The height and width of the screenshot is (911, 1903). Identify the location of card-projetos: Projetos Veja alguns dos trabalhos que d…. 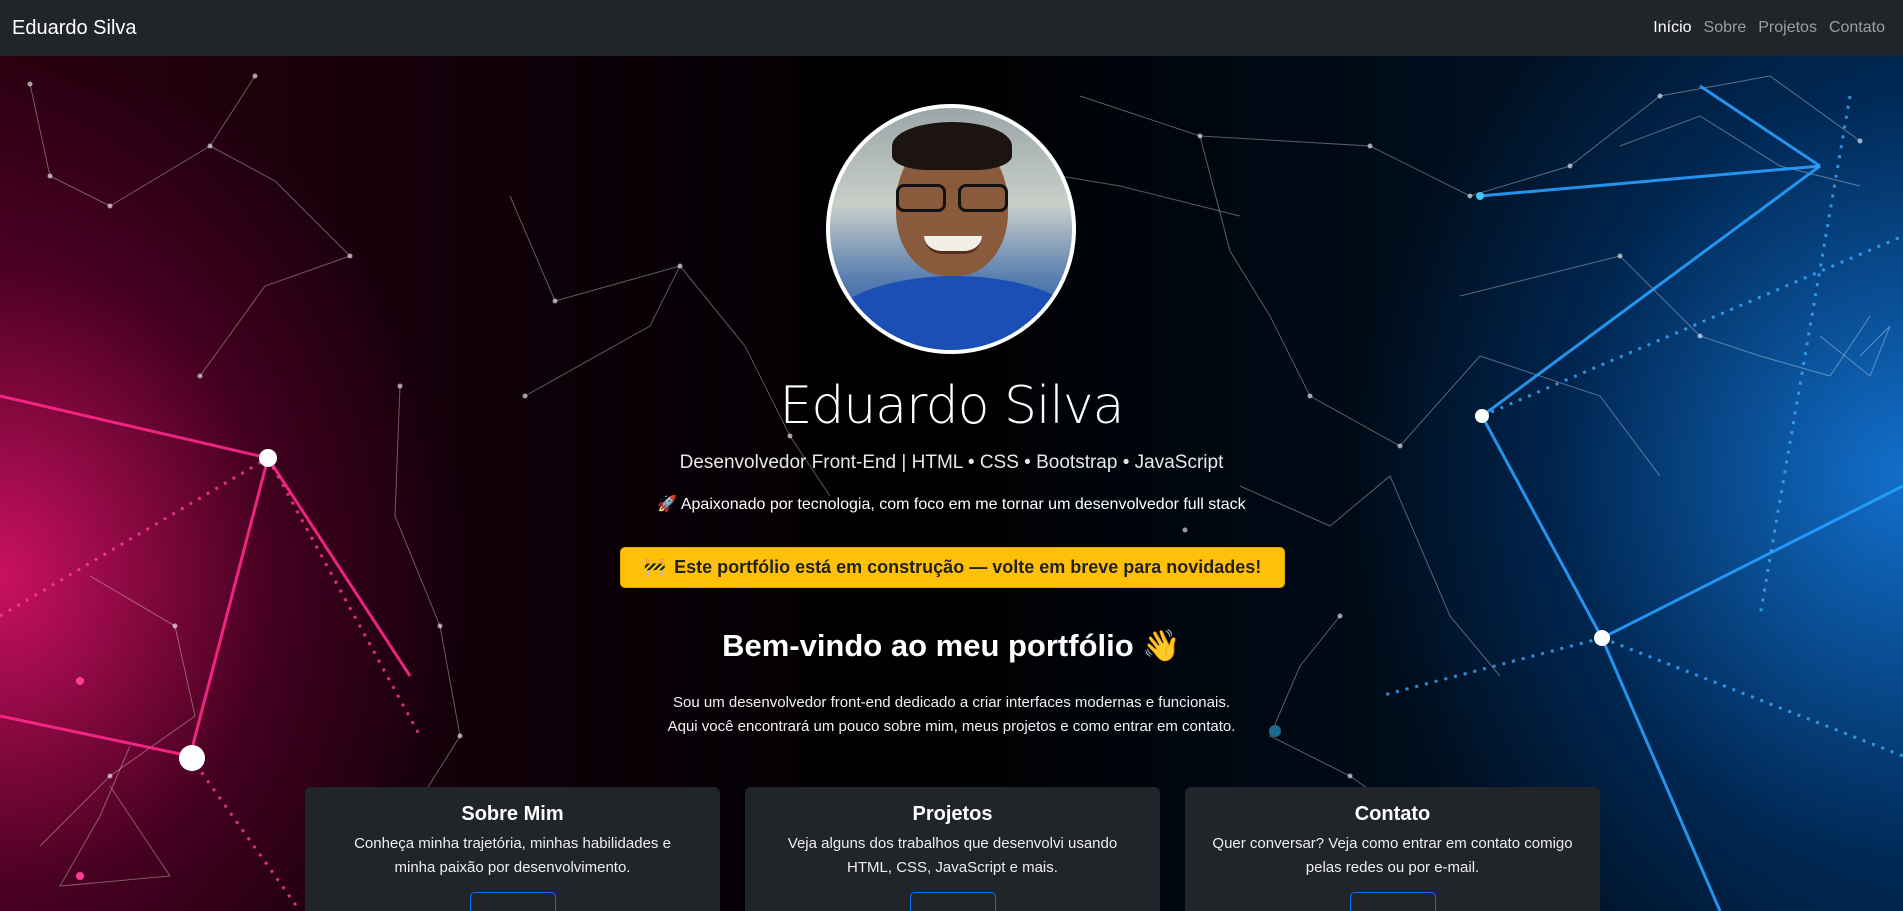
(952, 849).